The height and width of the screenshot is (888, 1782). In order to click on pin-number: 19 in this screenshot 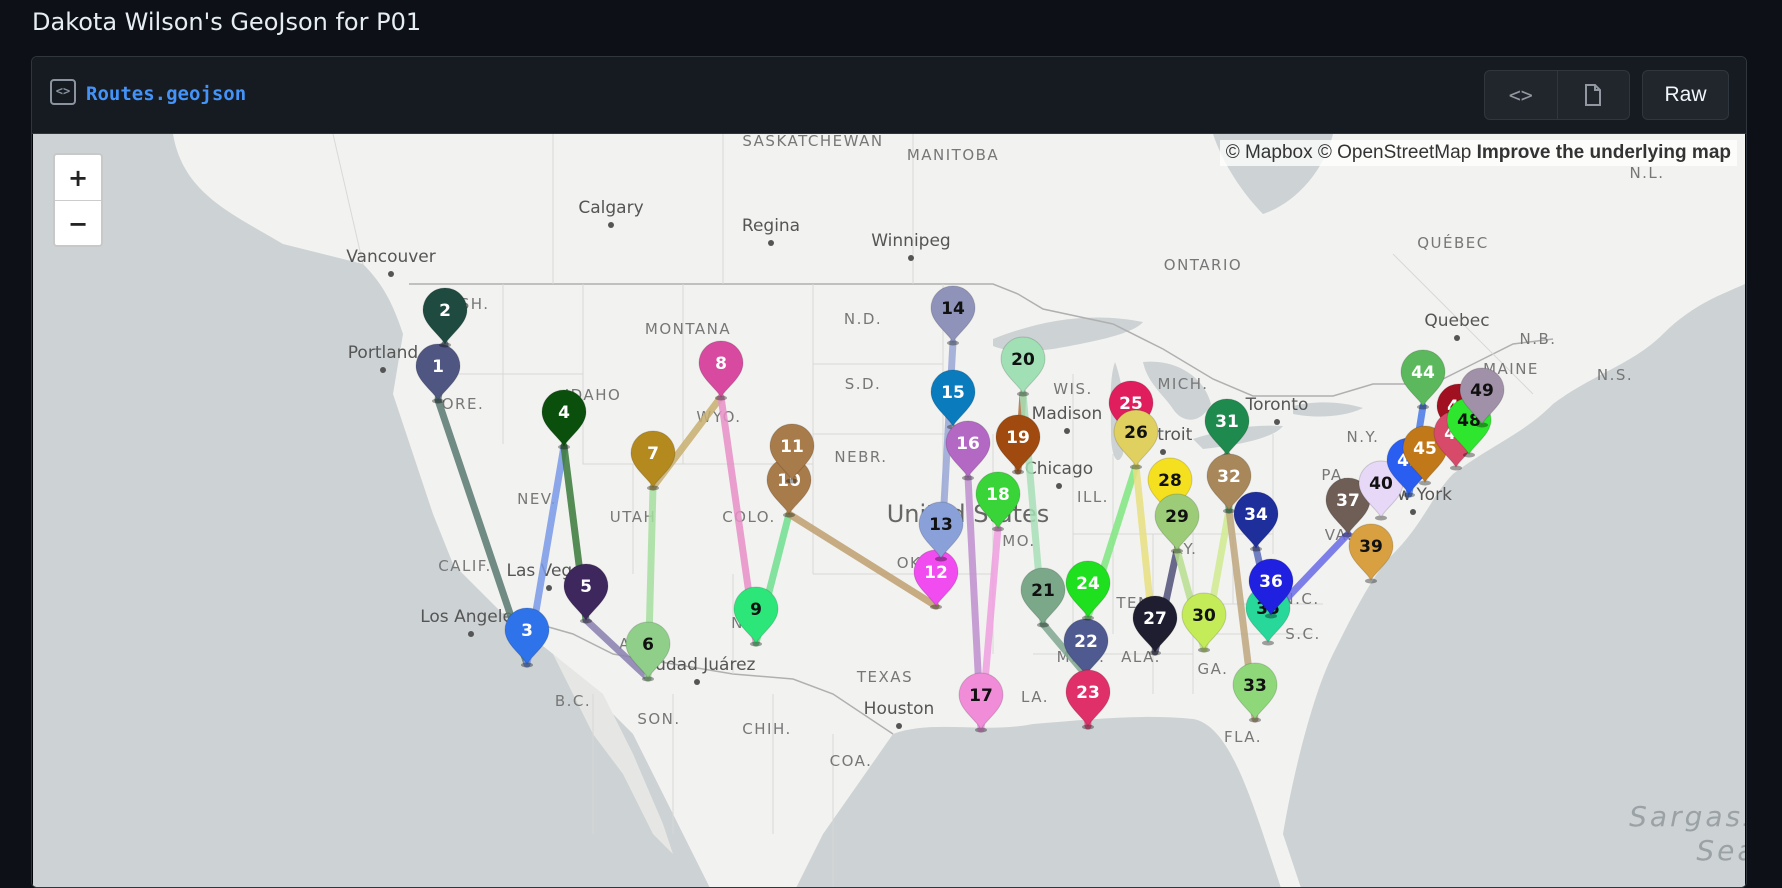, I will do `click(1018, 438)`.